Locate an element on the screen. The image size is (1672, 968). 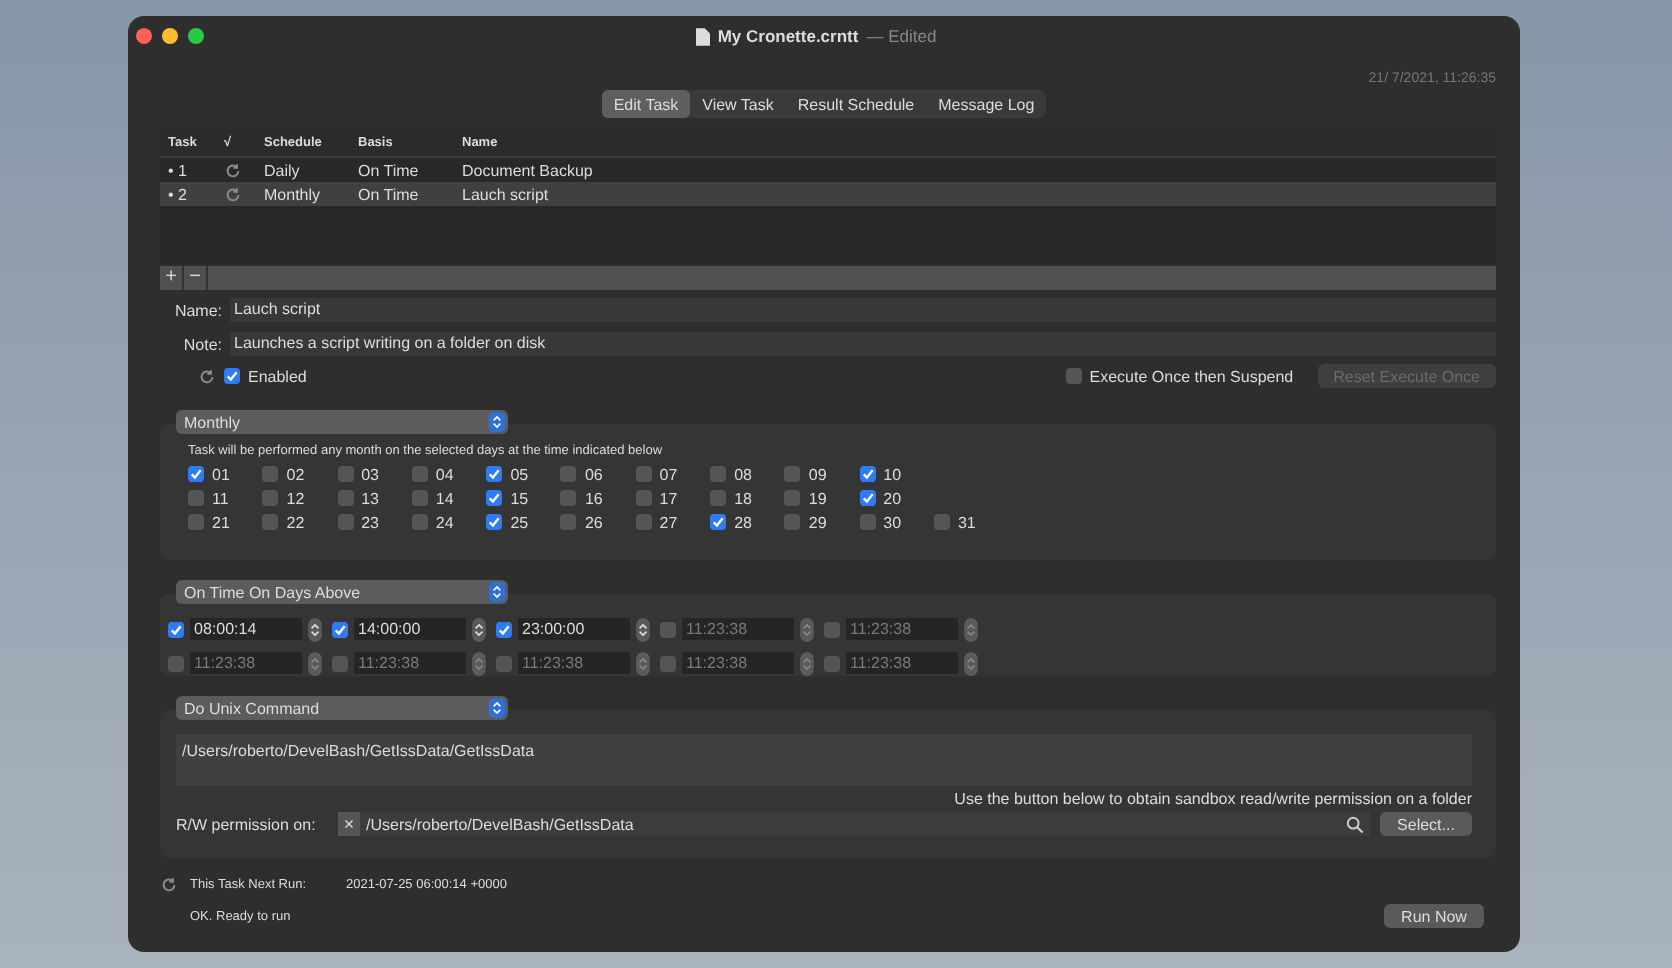
tab: Result Schedule is located at coordinates (856, 104).